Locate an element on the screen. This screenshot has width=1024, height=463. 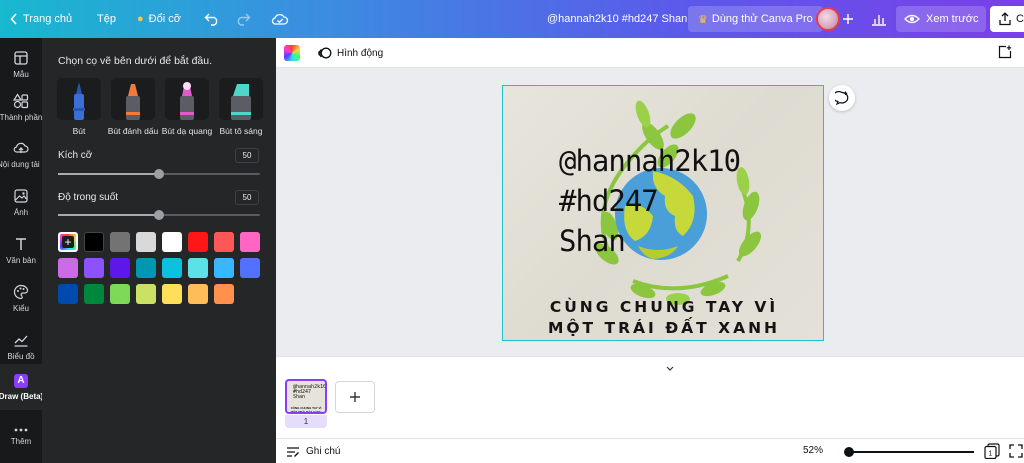
handwriting-line-3: Shan is located at coordinates (592, 241).